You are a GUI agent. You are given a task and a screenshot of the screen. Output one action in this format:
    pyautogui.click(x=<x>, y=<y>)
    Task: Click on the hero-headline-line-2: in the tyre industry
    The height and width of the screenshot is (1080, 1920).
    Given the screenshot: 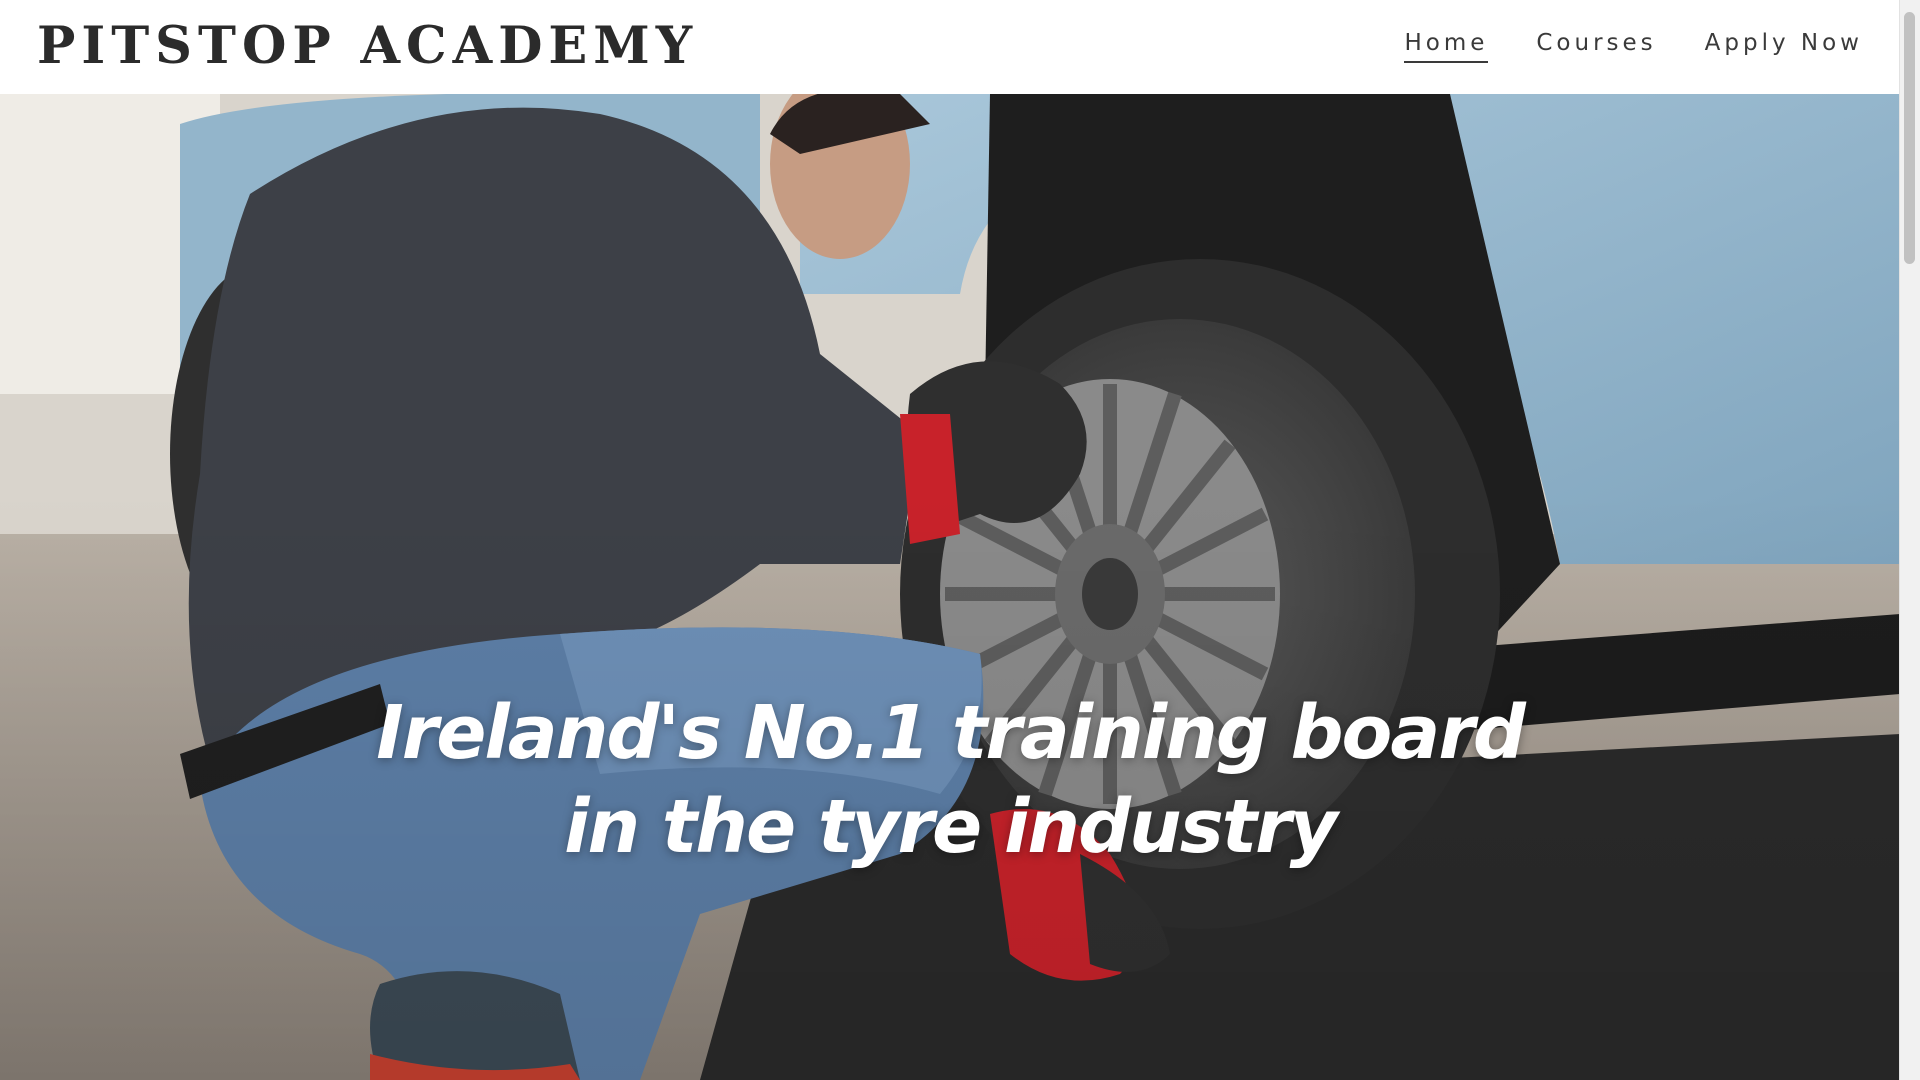 What is the action you would take?
    pyautogui.click(x=951, y=826)
    